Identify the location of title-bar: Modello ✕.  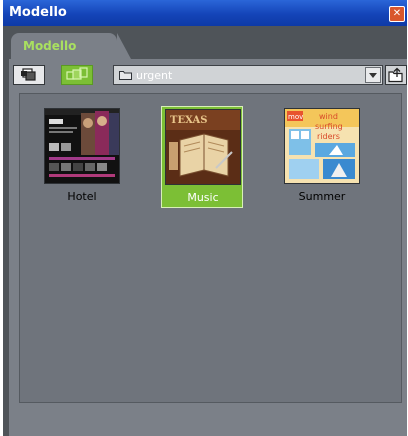
(205, 13).